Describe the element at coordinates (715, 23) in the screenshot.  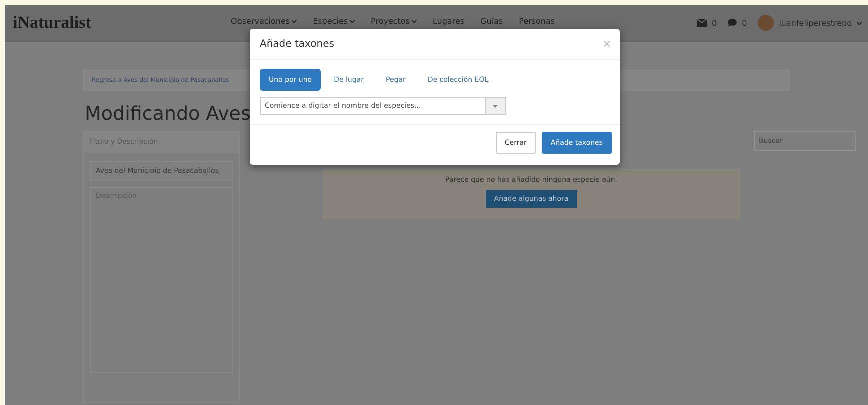
I see `message-count: 0` at that location.